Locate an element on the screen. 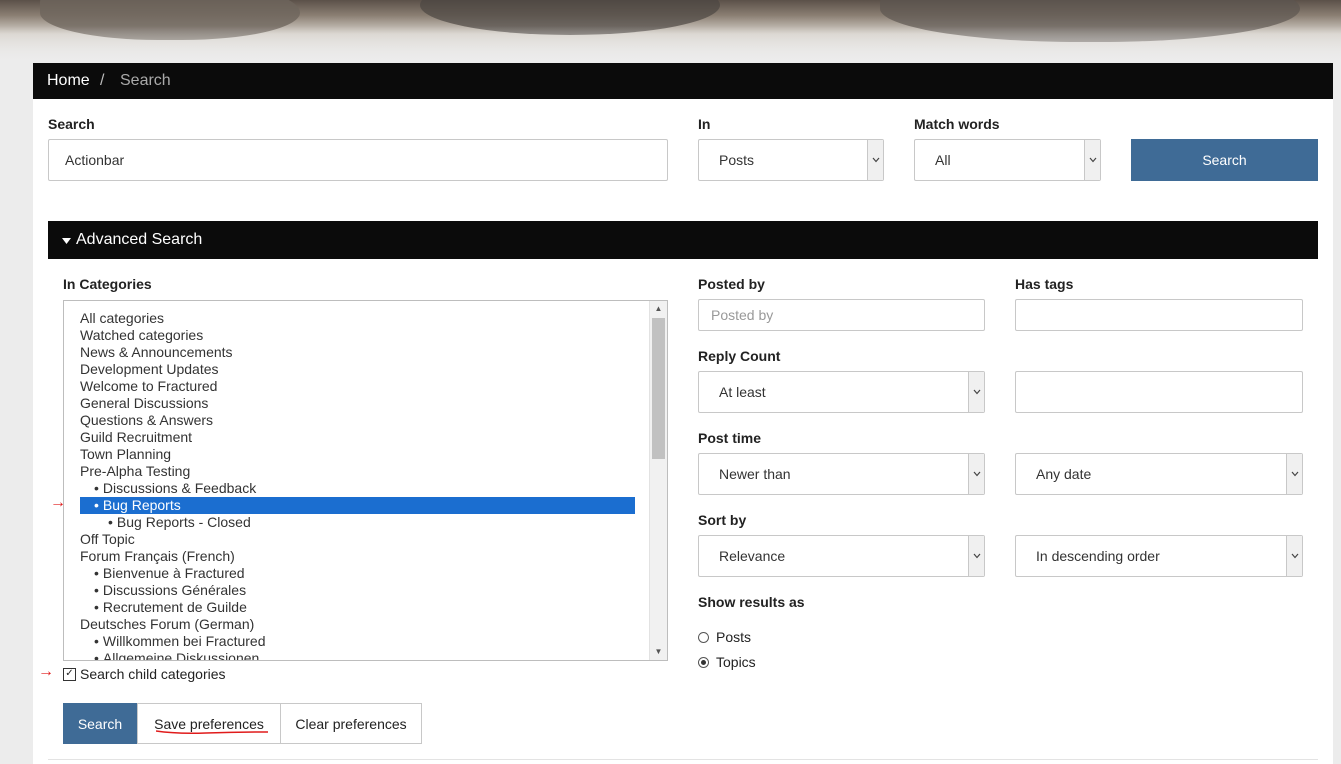  category-option-label: All categories is located at coordinates (122, 318).